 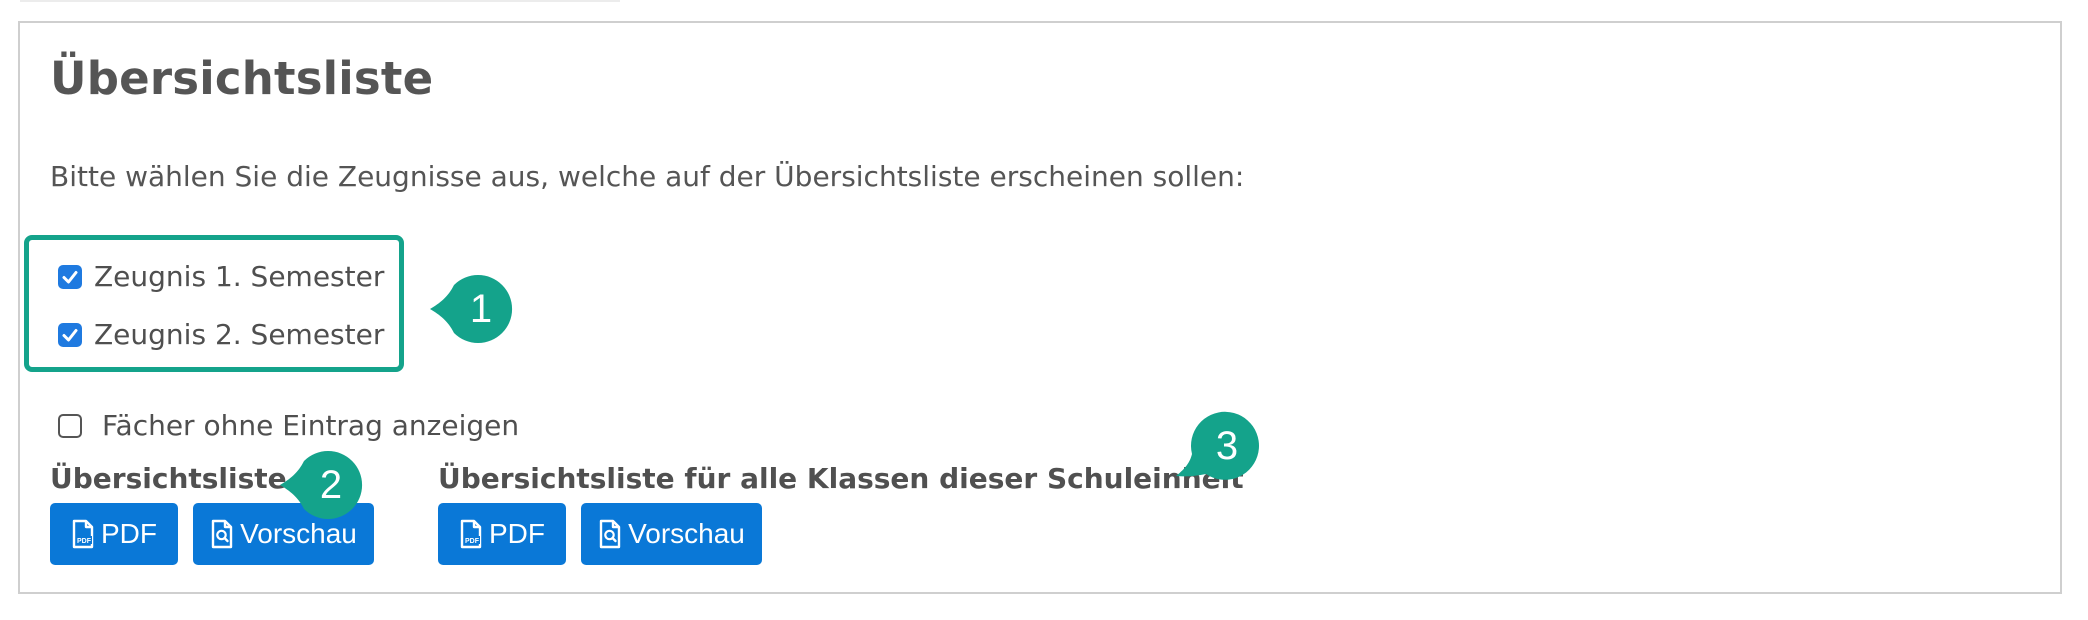 I want to click on overview-pdf-button: PDF PDF, so click(x=114, y=534).